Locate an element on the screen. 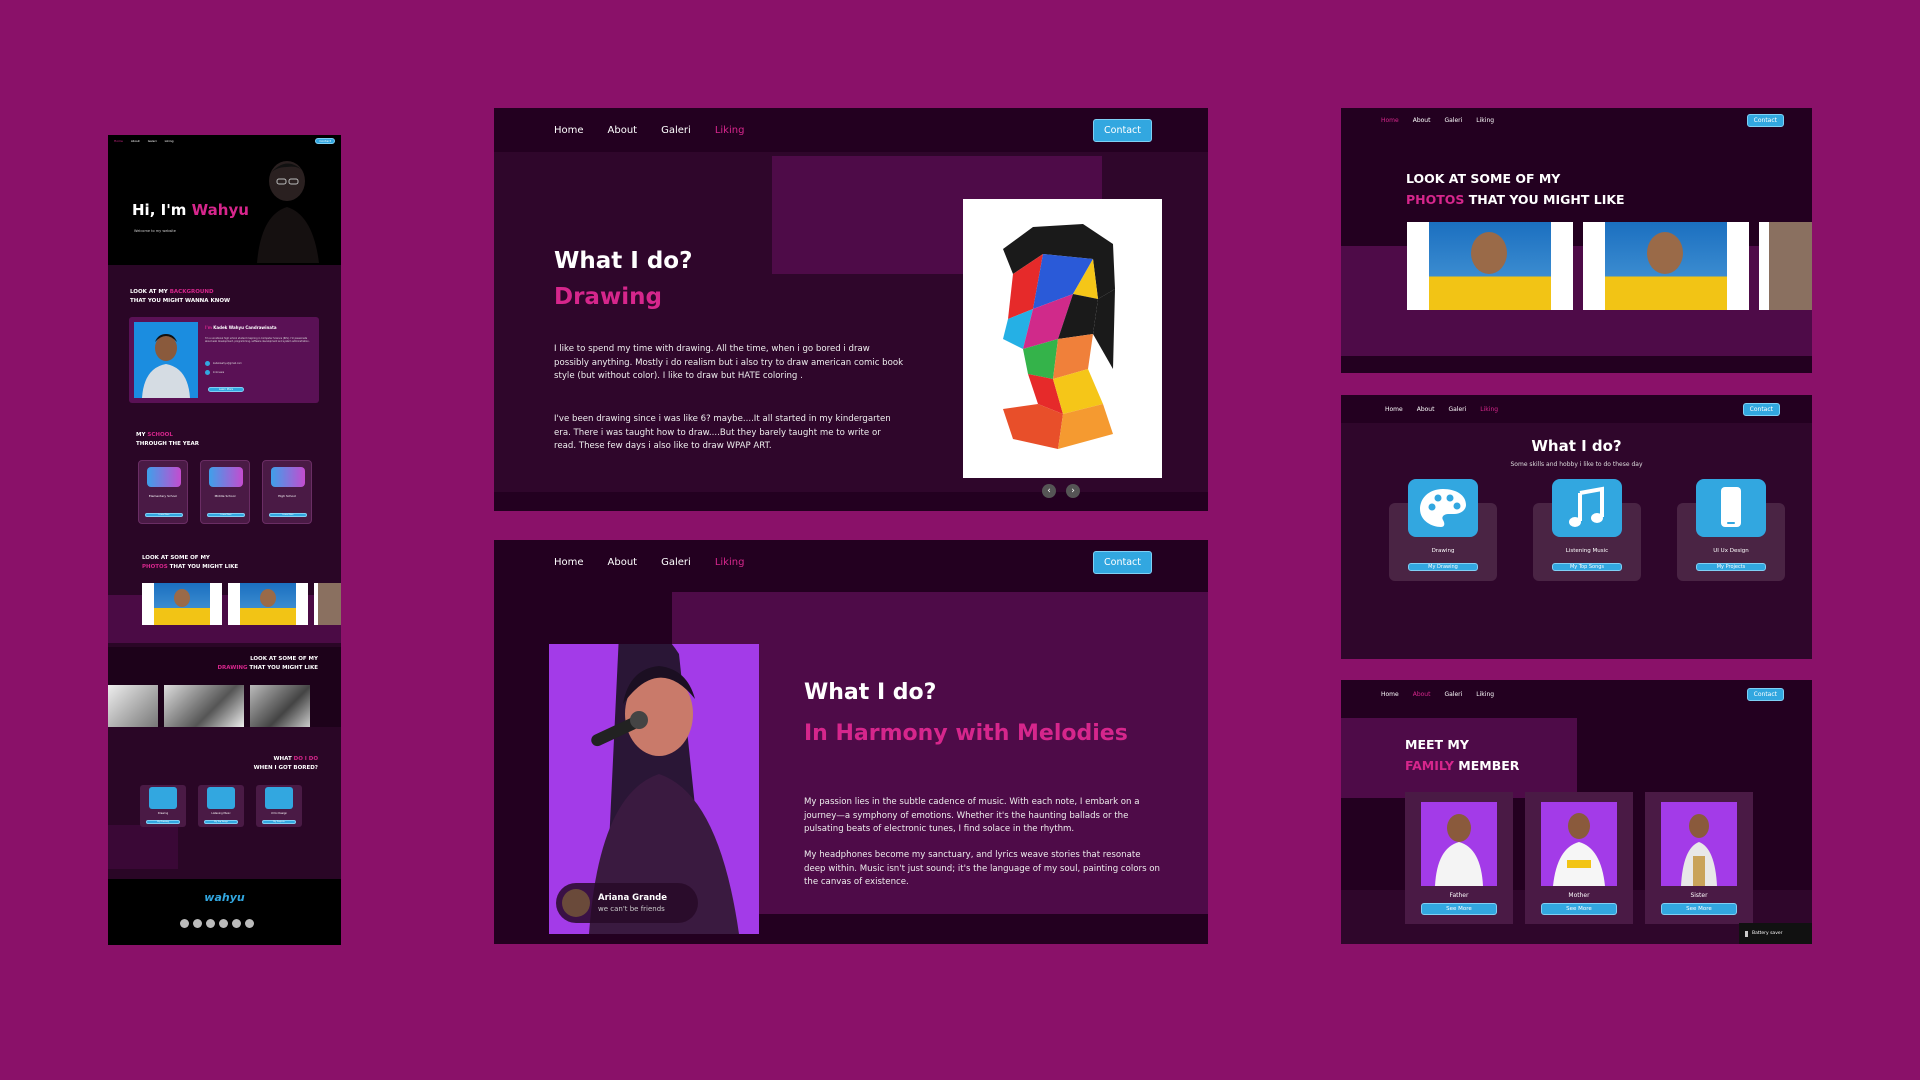 The image size is (1920, 1080). now-playing-card: Ariana Grande we can't be friends is located at coordinates (627, 903).